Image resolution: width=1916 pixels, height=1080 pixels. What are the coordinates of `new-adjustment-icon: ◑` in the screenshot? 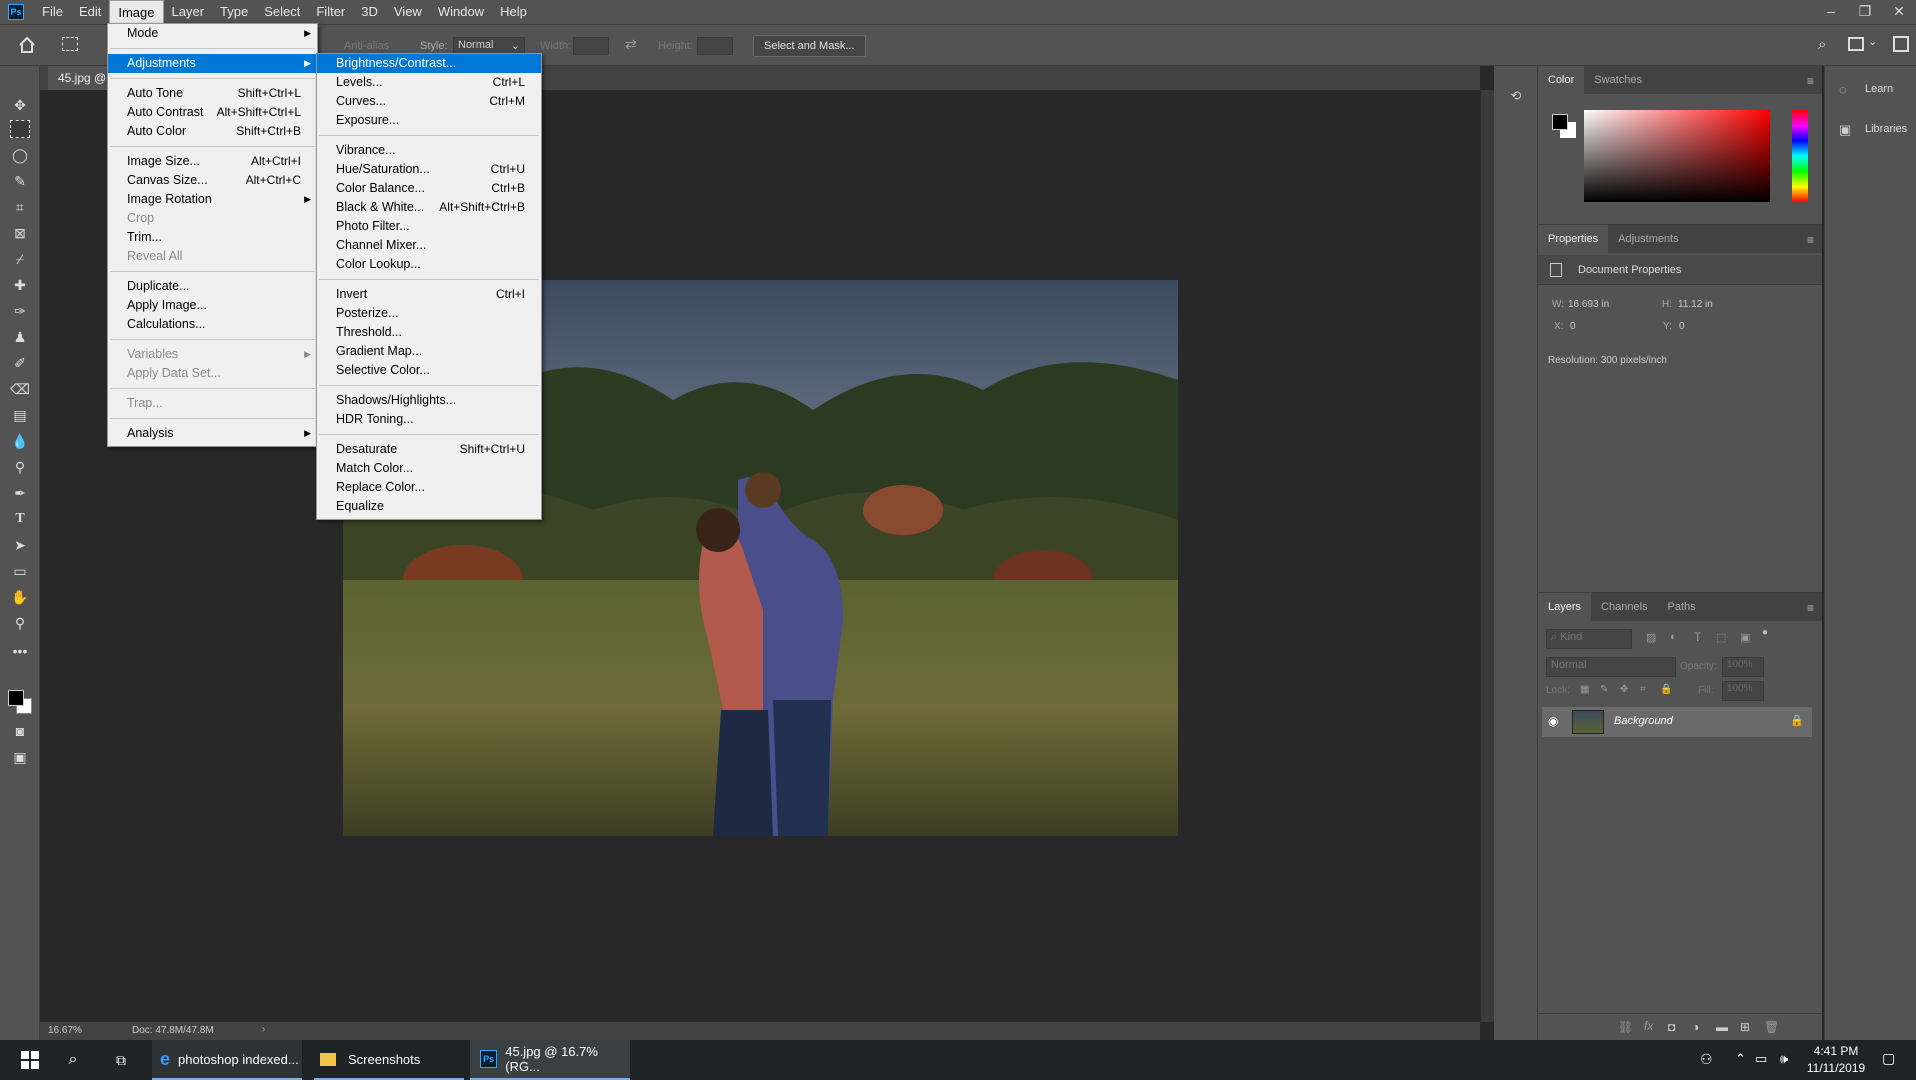 It's located at (1695, 1027).